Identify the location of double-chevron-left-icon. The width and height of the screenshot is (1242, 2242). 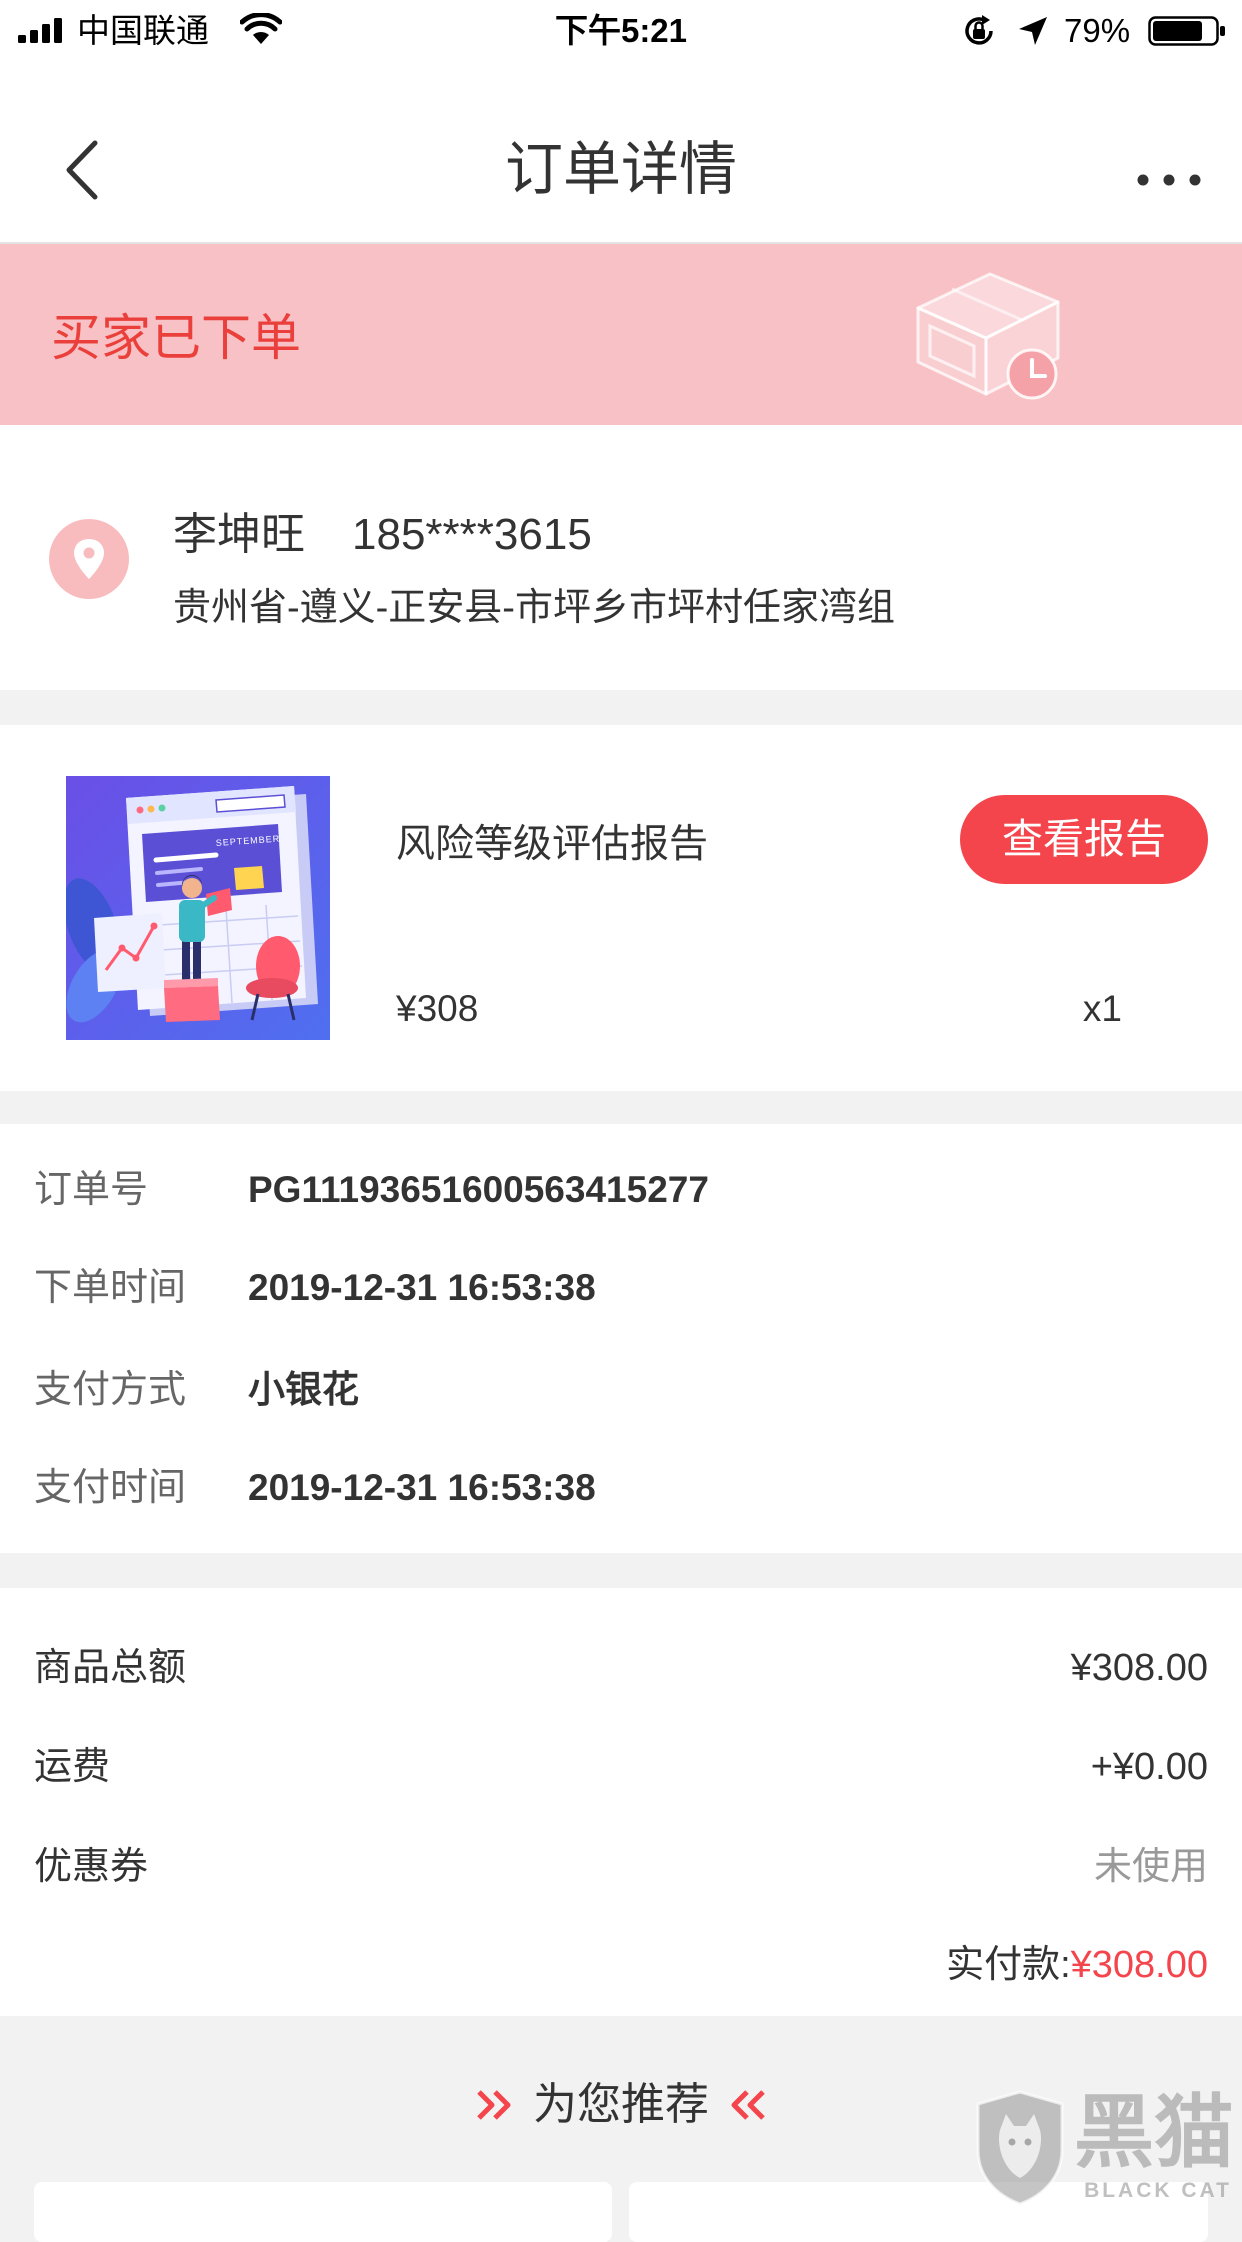
(748, 2105).